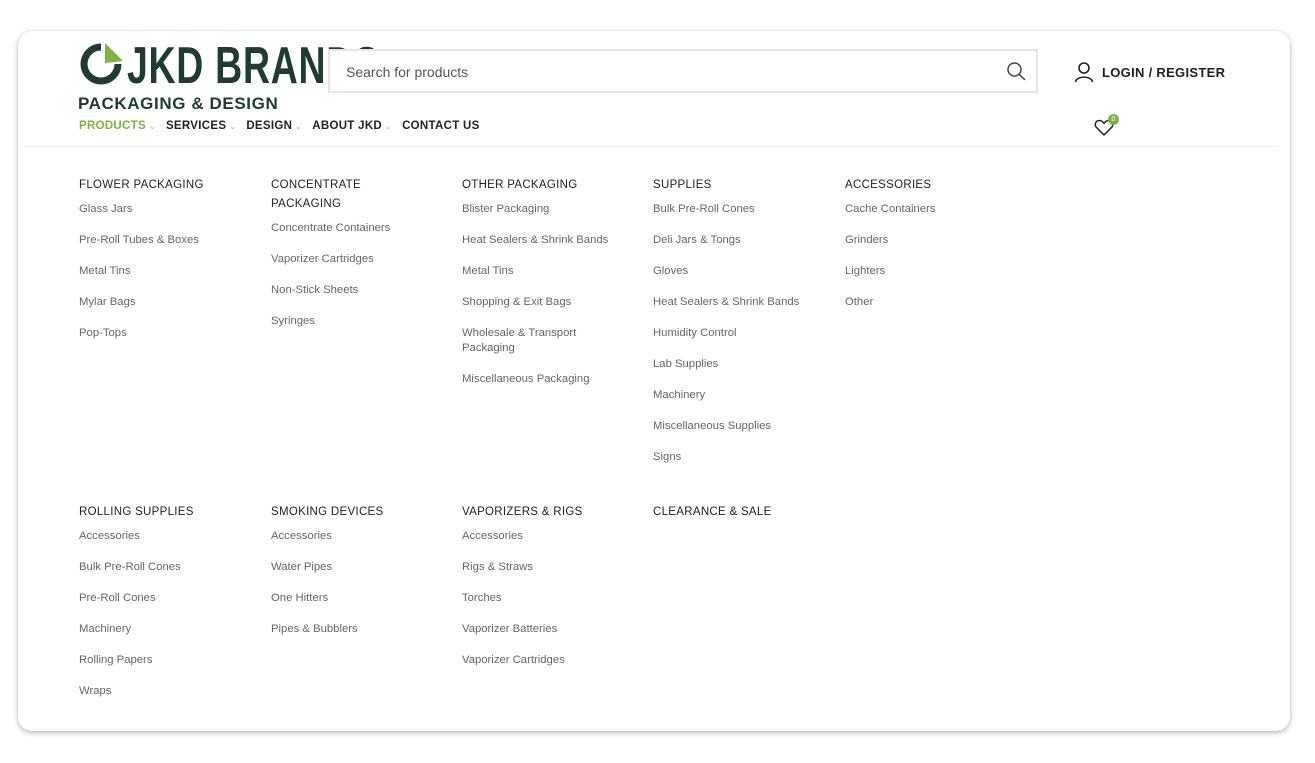  I want to click on menu-link: Torches, so click(552, 598).